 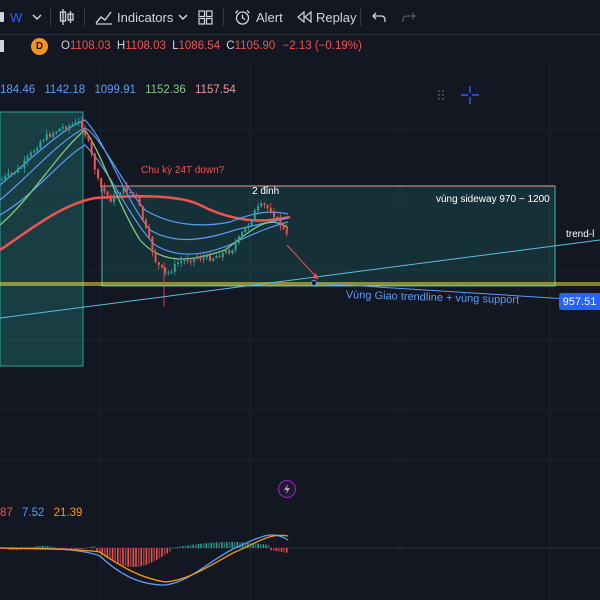 What do you see at coordinates (409, 17) in the screenshot?
I see `redo-icon` at bounding box center [409, 17].